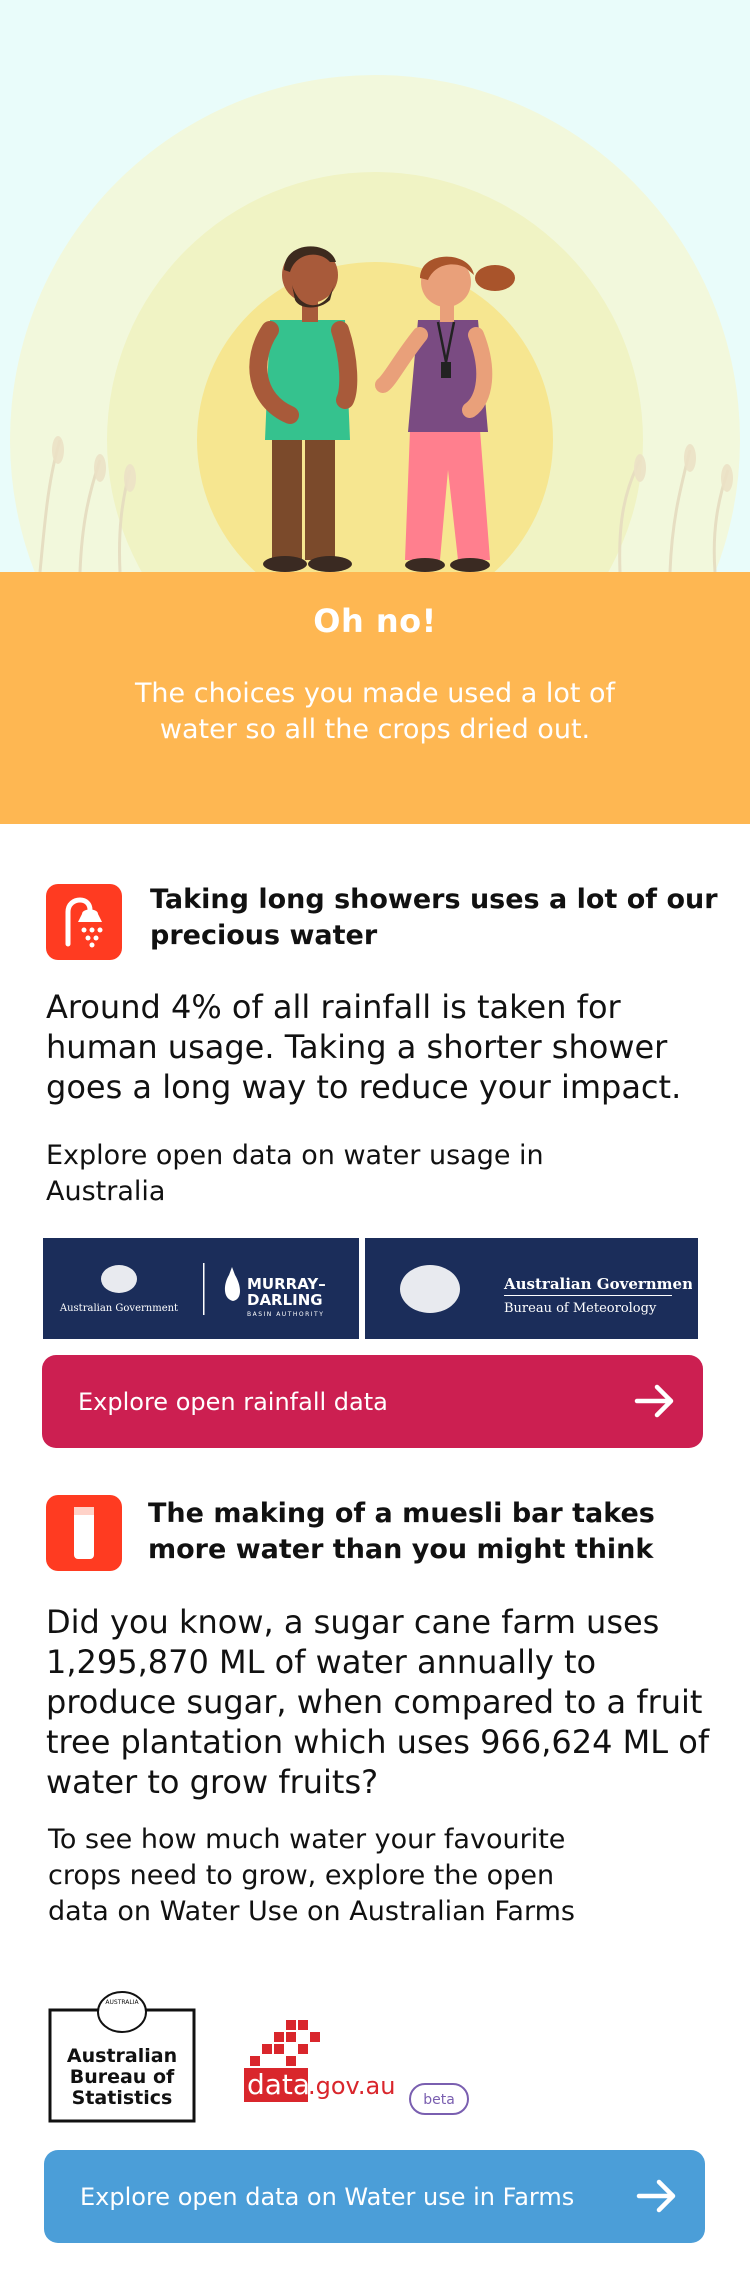 The image size is (750, 2274). I want to click on datagov-main: data, so click(278, 2084).